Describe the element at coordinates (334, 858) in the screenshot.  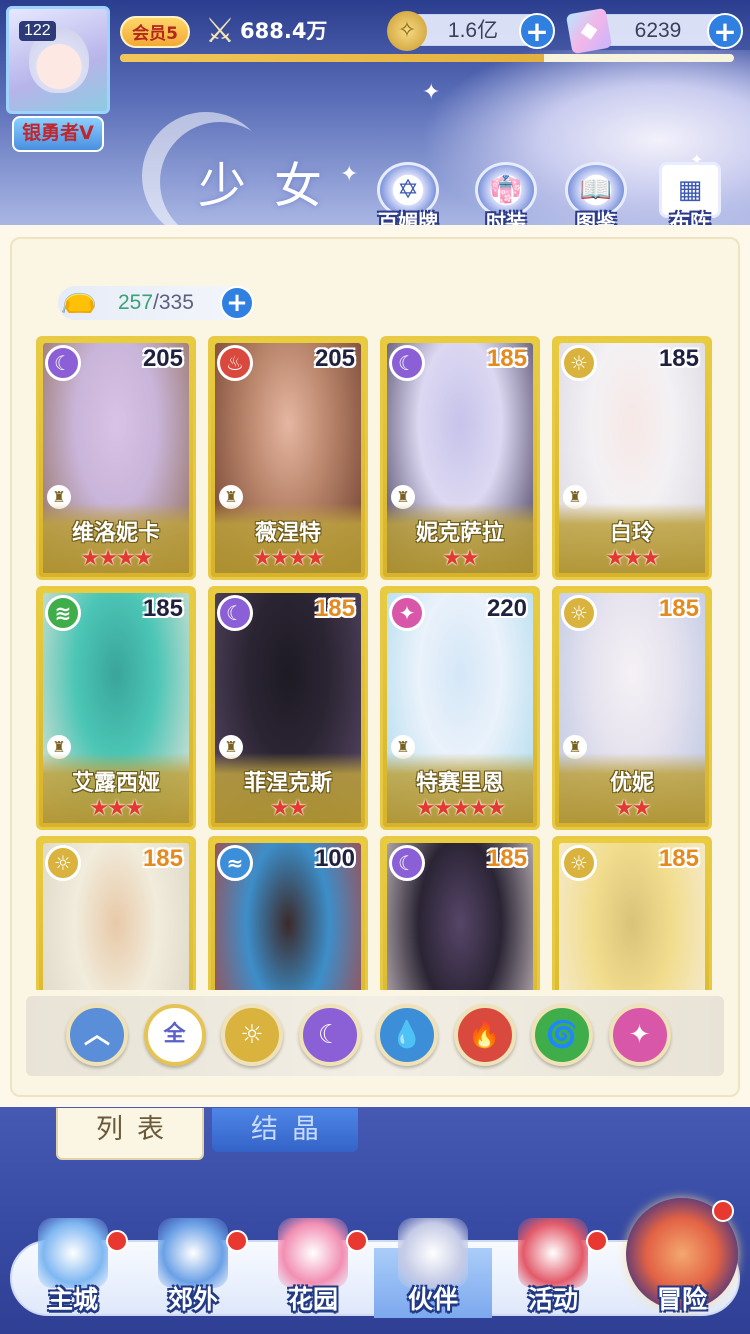
I see `character-level: 100` at that location.